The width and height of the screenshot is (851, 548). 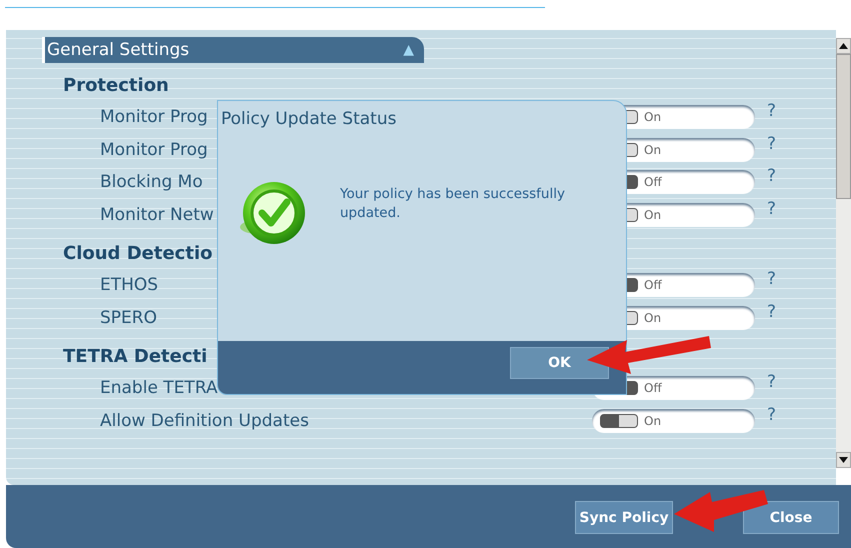 What do you see at coordinates (159, 388) in the screenshot?
I see `setting-label: Enable TETRA` at bounding box center [159, 388].